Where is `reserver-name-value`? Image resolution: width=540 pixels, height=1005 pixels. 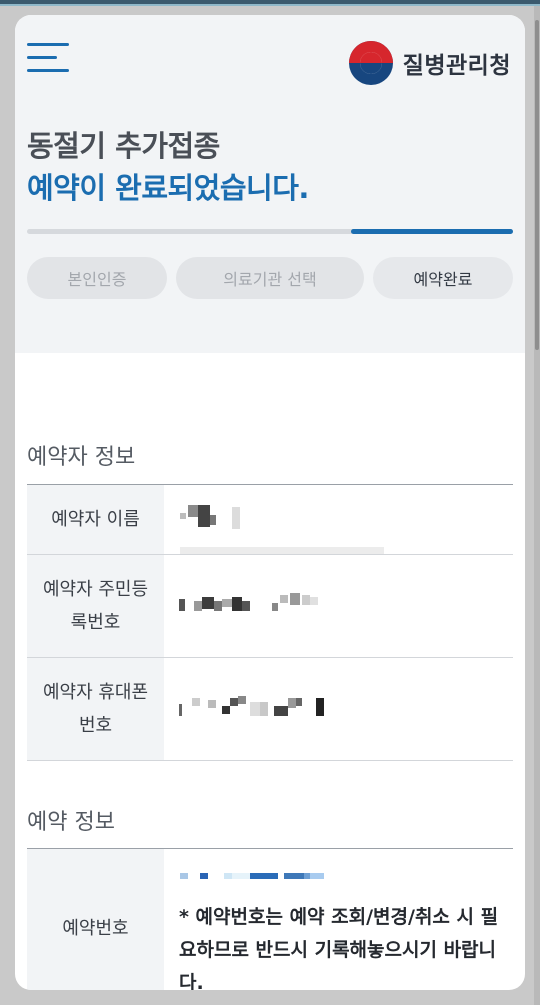
reserver-name-value is located at coordinates (338, 519).